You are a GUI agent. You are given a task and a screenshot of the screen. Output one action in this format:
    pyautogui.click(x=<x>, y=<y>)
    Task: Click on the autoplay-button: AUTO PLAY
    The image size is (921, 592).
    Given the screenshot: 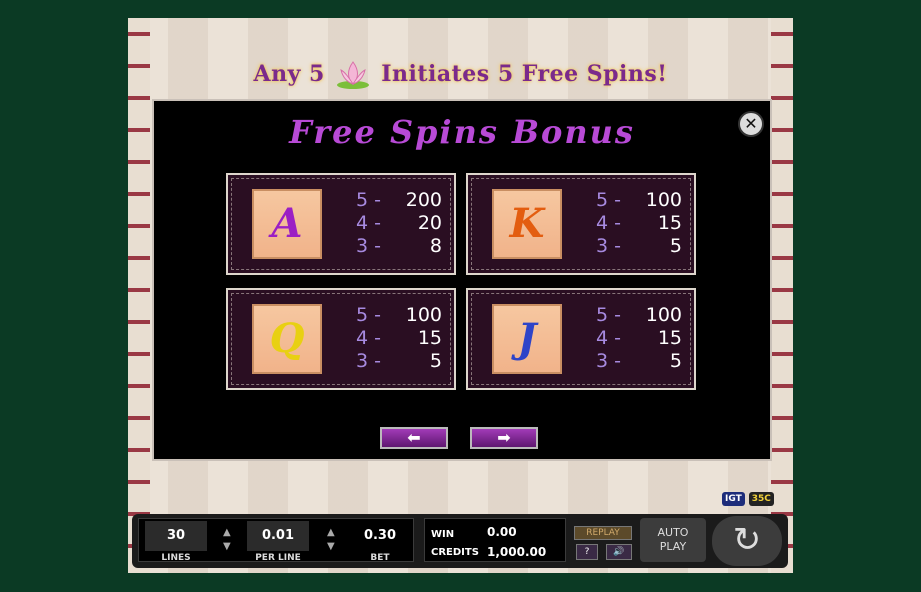 What is the action you would take?
    pyautogui.click(x=673, y=540)
    